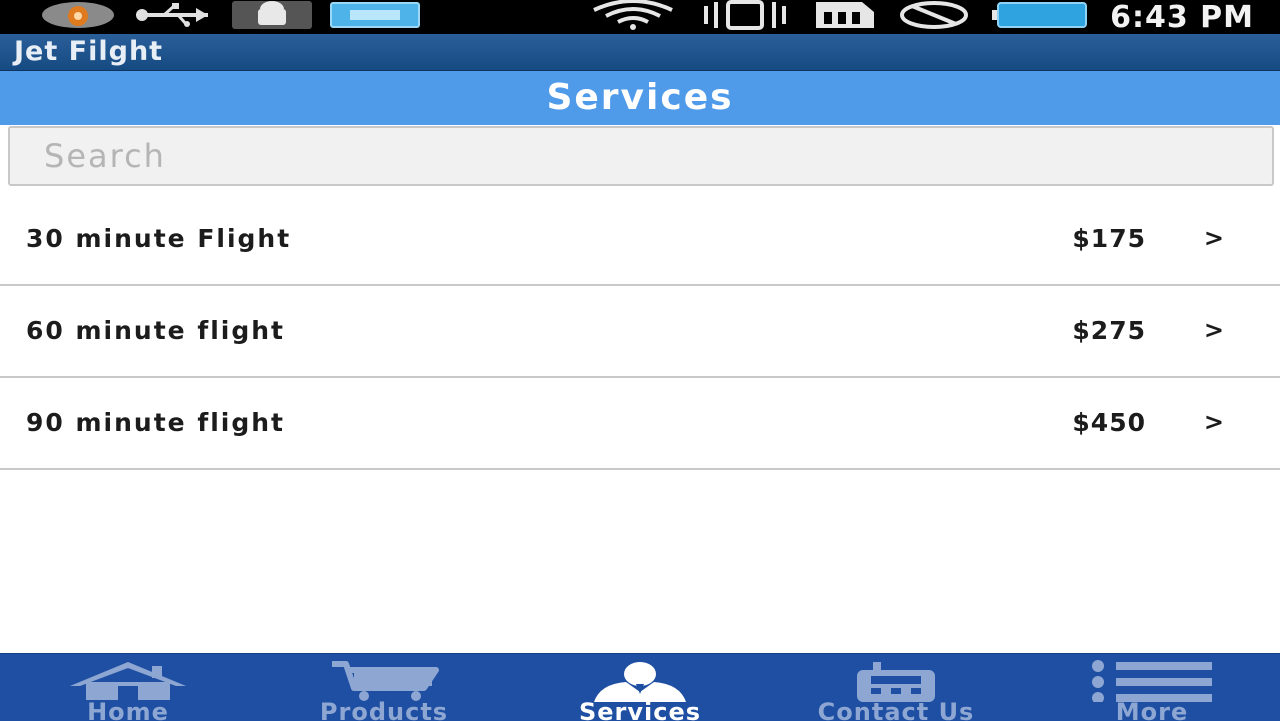  Describe the element at coordinates (384, 687) in the screenshot. I see `nav-item-products: Products` at that location.